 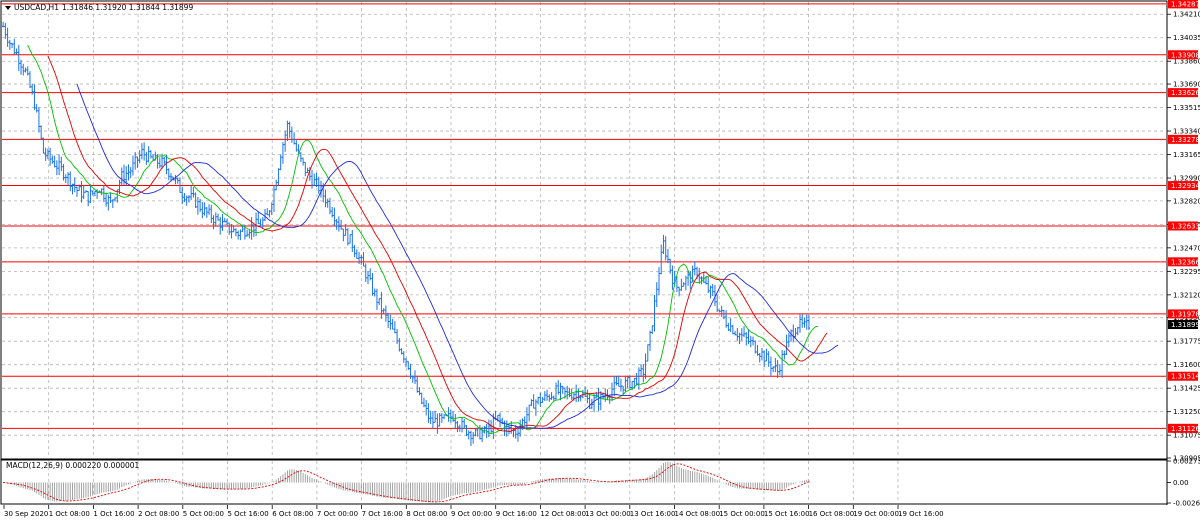 What do you see at coordinates (1186, 412) in the screenshot?
I see `price-tick-label: 1.31250` at bounding box center [1186, 412].